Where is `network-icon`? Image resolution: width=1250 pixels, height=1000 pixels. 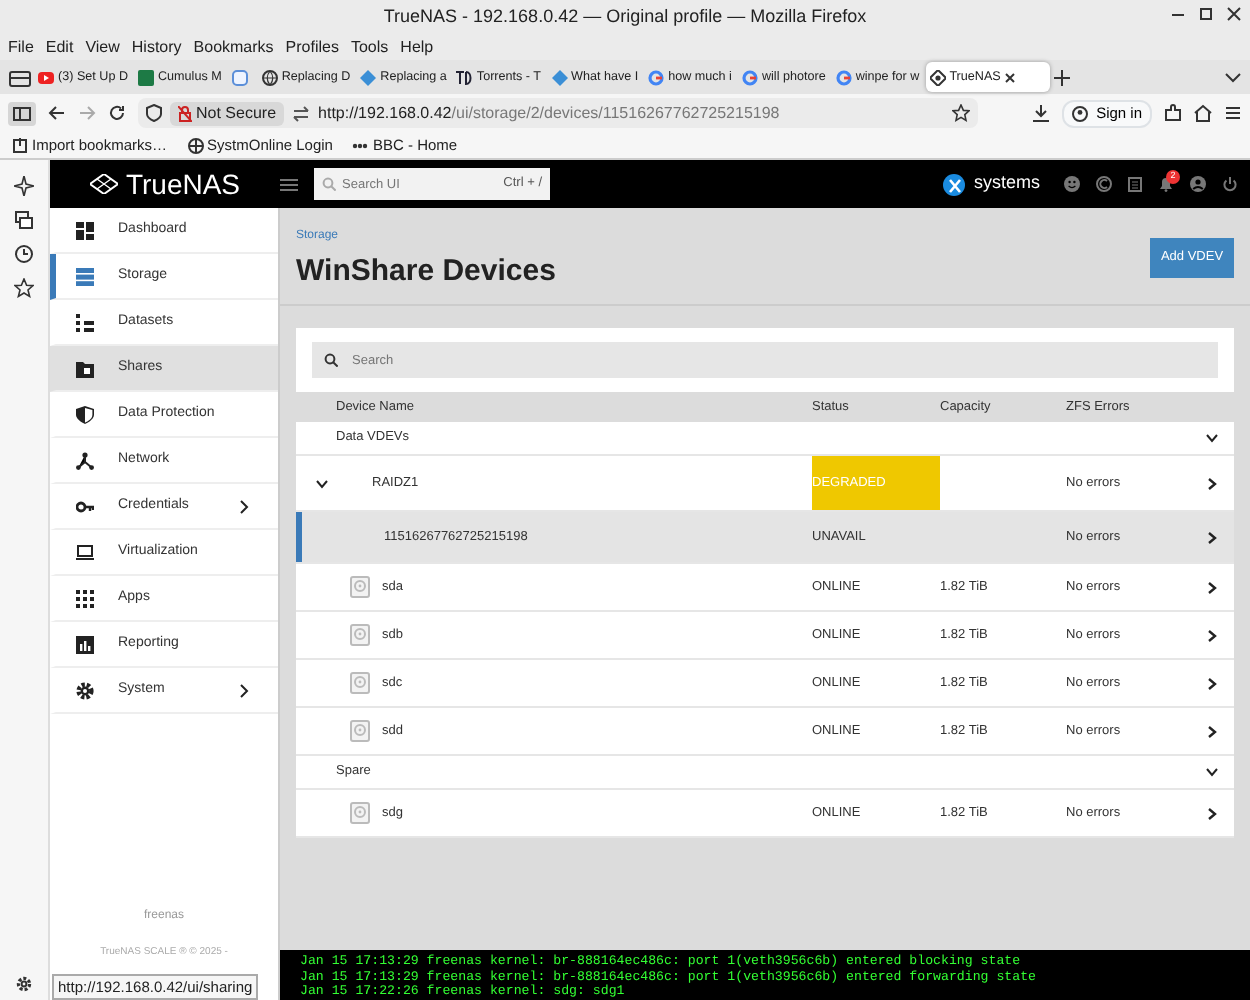
network-icon is located at coordinates (85, 460).